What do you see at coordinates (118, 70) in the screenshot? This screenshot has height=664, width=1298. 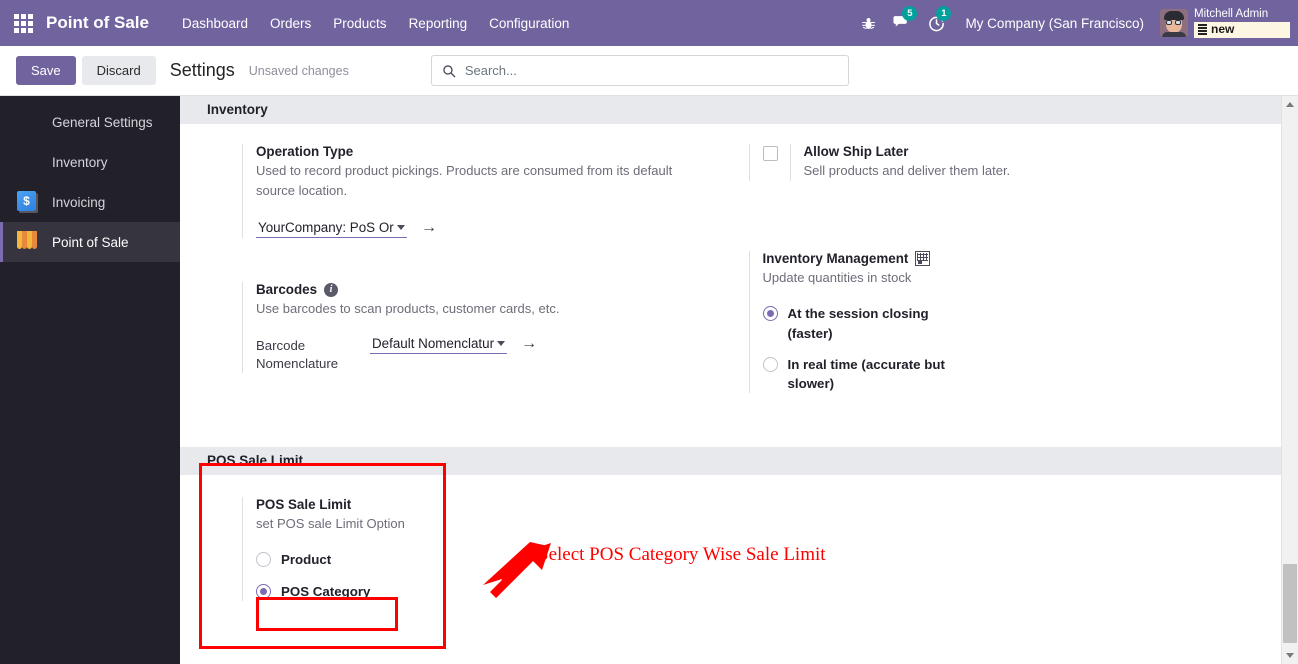 I see `discard-button: Discard` at bounding box center [118, 70].